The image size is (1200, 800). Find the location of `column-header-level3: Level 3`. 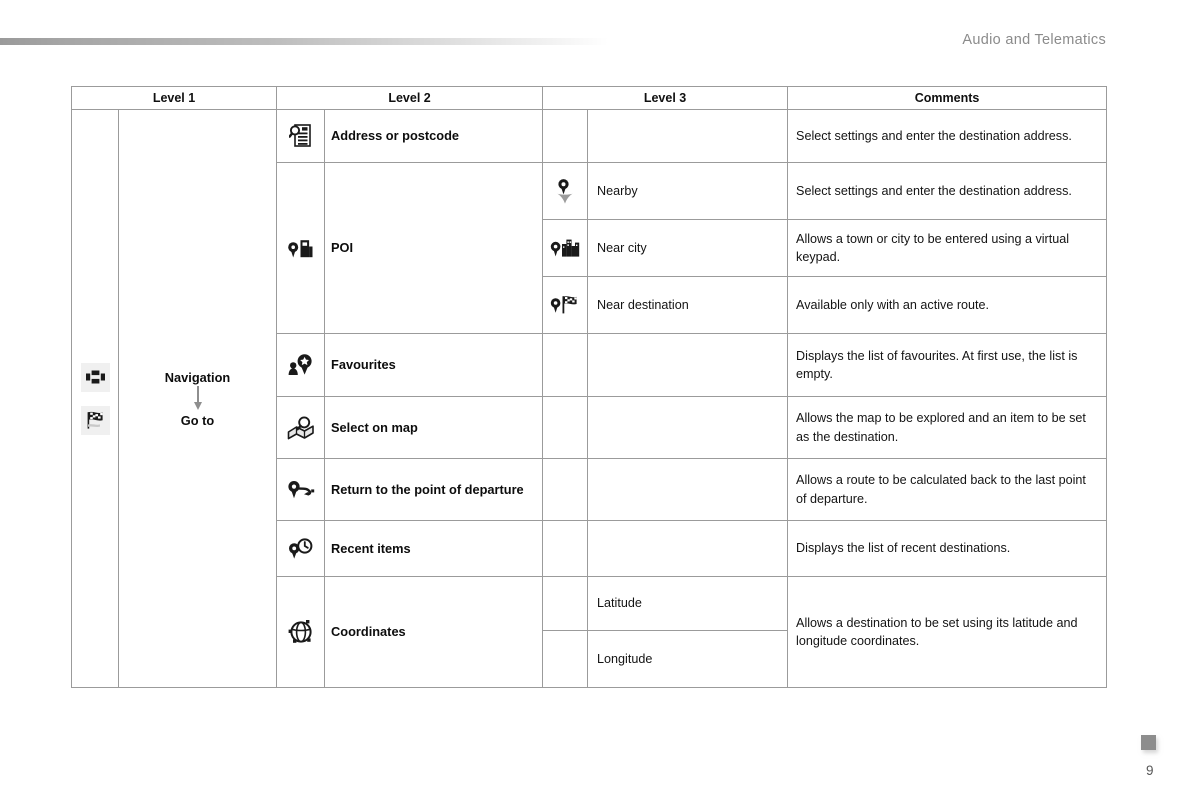

column-header-level3: Level 3 is located at coordinates (665, 98).